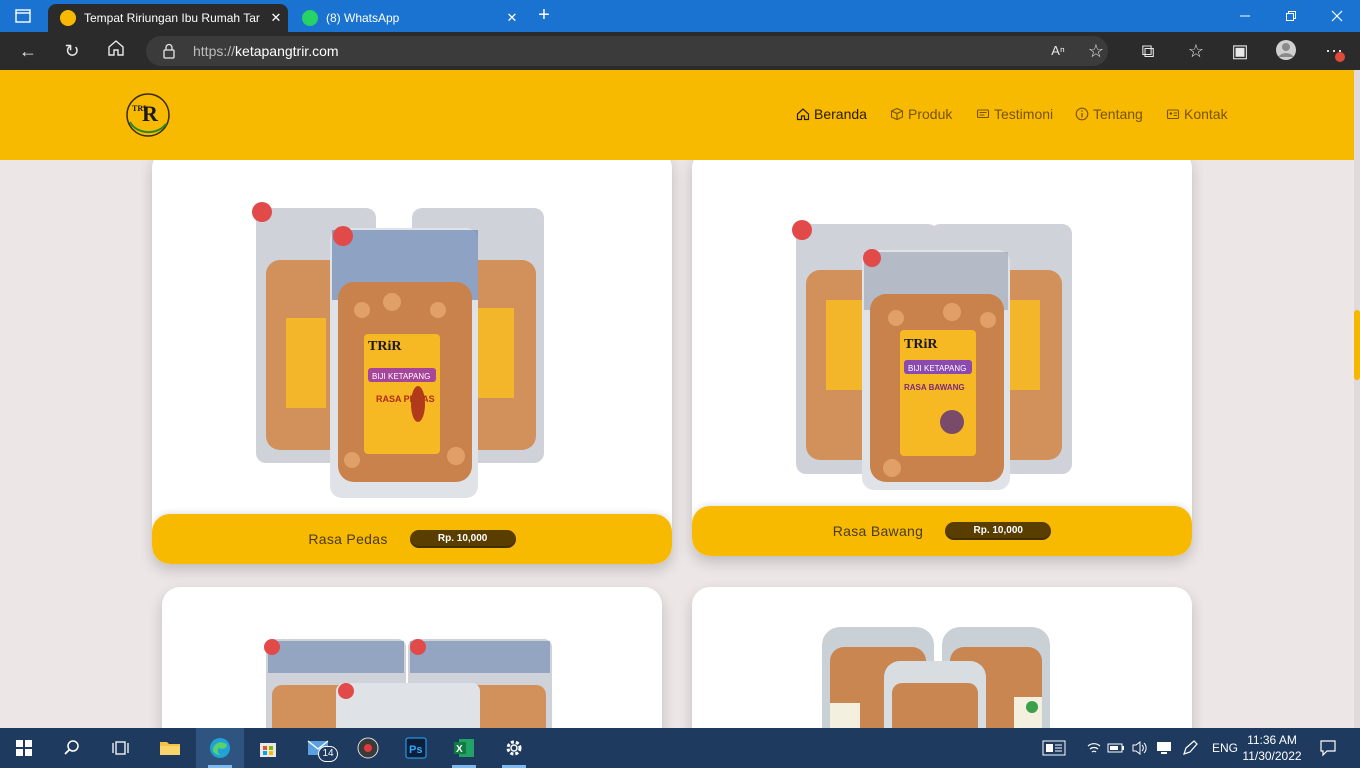  Describe the element at coordinates (1024, 114) in the screenshot. I see `nav-label: Testimoni` at that location.